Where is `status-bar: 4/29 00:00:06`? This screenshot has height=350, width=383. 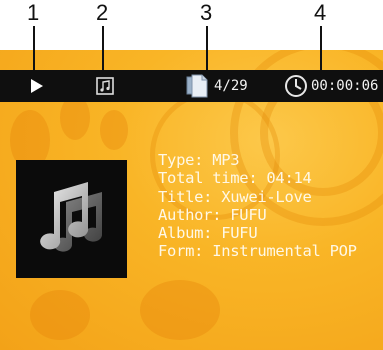 status-bar: 4/29 00:00:06 is located at coordinates (191, 86).